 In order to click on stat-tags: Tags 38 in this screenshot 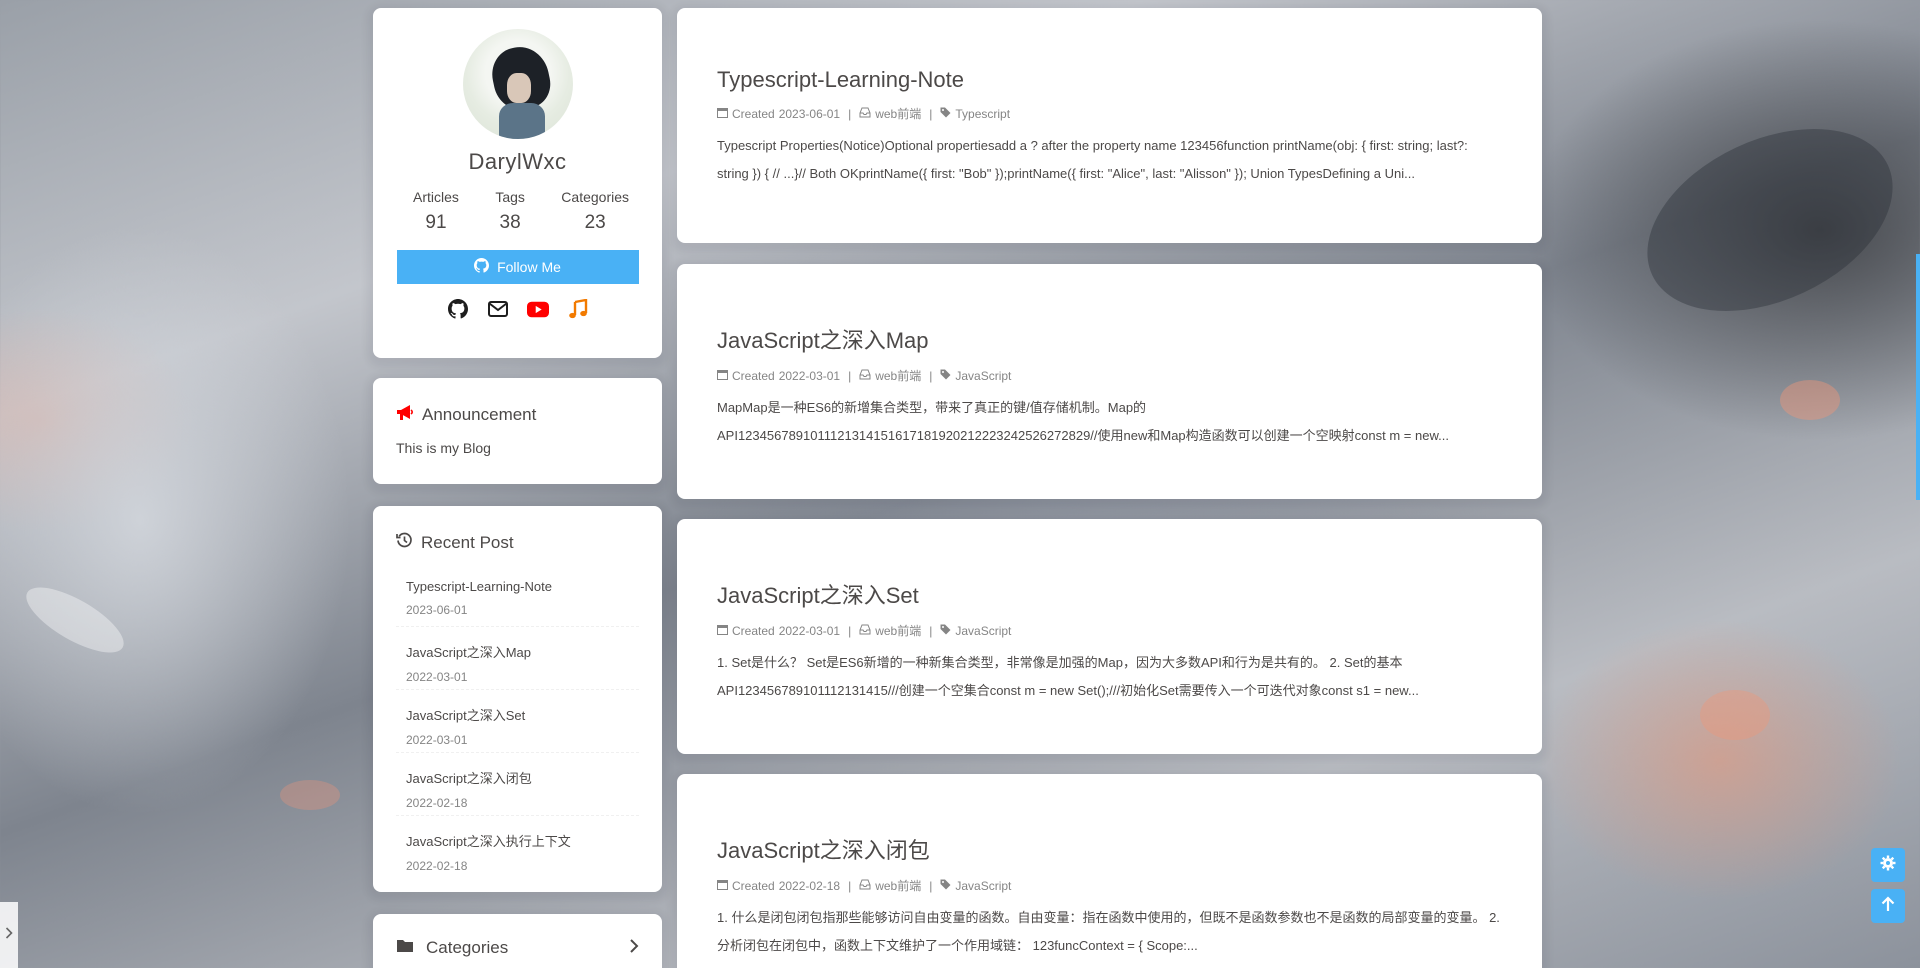, I will do `click(510, 211)`.